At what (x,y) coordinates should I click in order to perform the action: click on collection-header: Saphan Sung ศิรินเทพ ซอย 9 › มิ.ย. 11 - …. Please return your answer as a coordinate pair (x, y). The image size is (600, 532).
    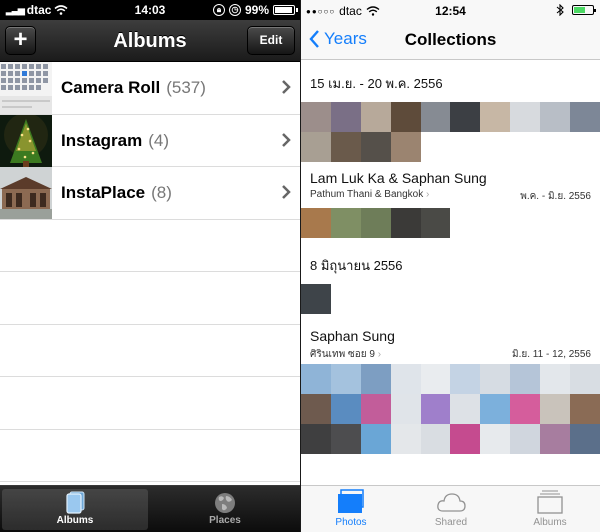
    Looking at the image, I should click on (450, 342).